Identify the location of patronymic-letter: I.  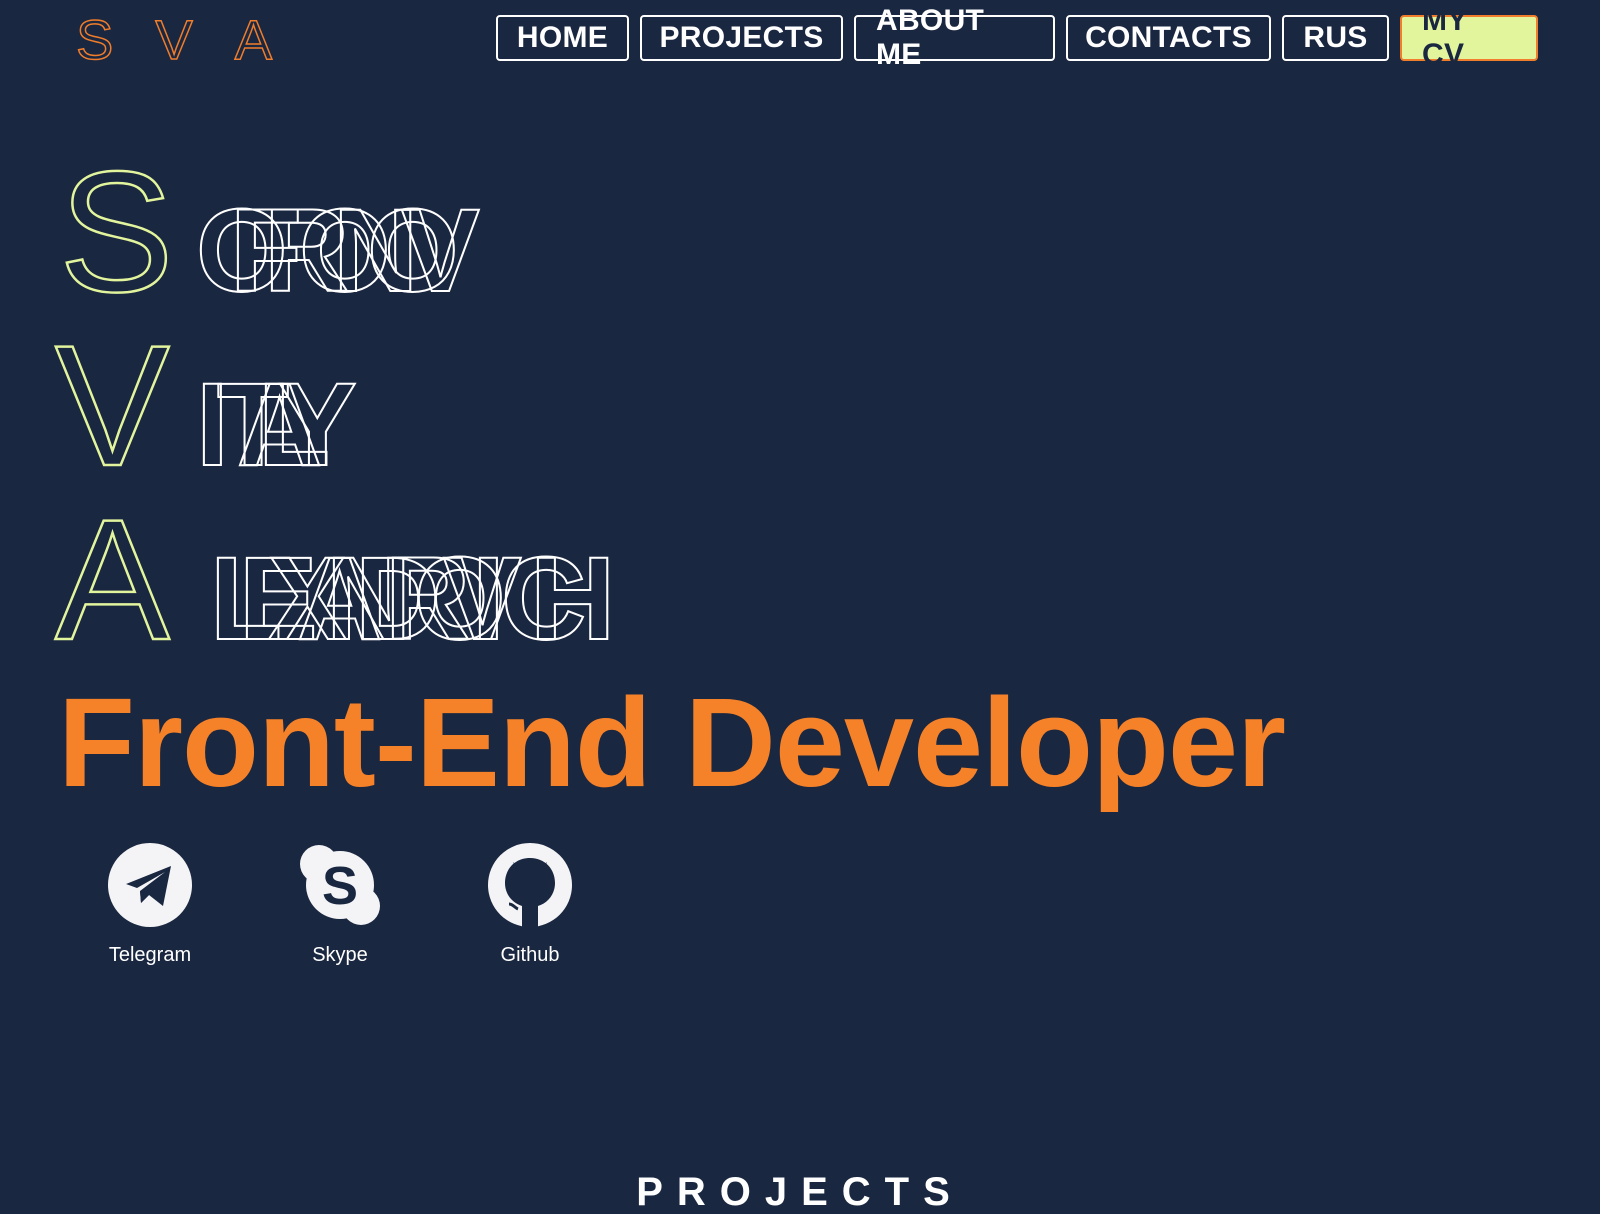
(488, 599).